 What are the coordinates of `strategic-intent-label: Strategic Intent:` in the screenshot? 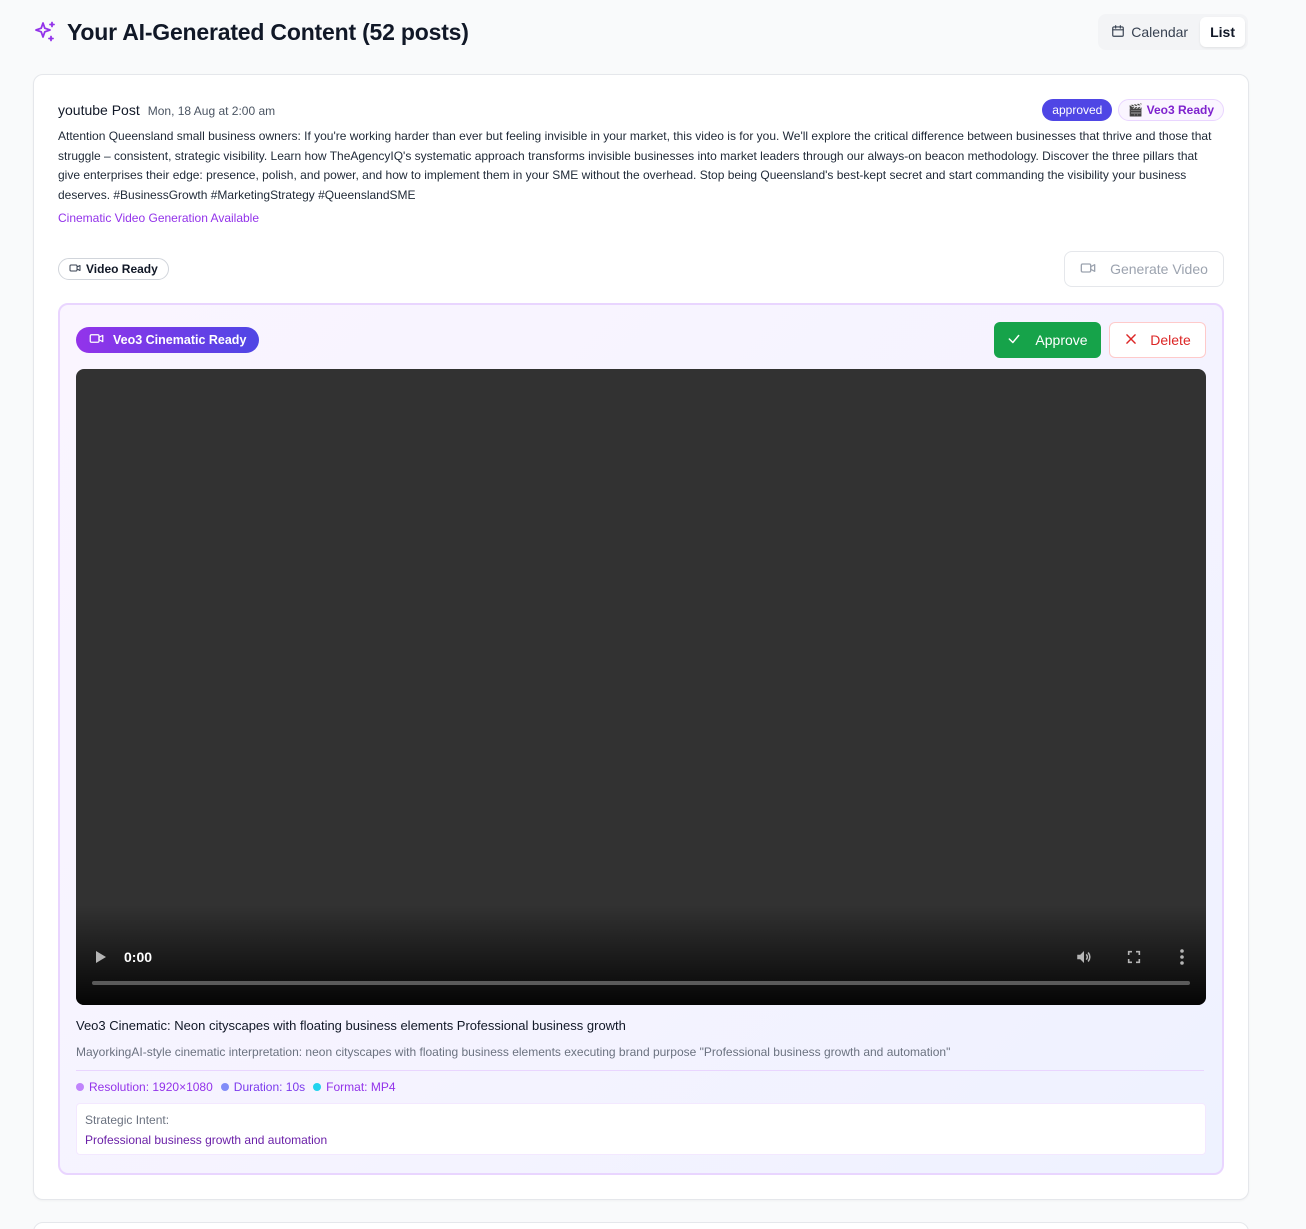 It's located at (127, 1120).